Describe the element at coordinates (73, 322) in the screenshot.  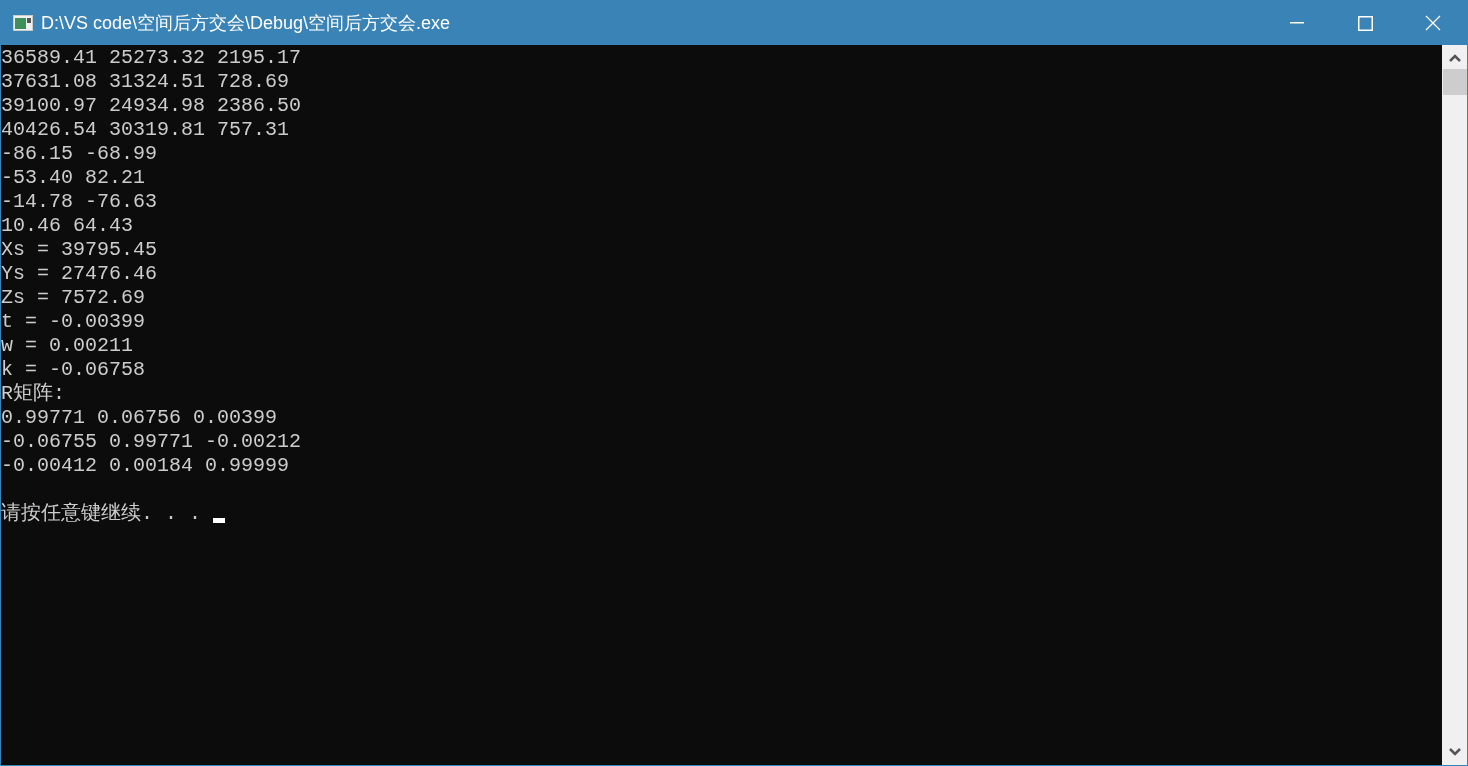
I see `console-line: t = -0.00399` at that location.